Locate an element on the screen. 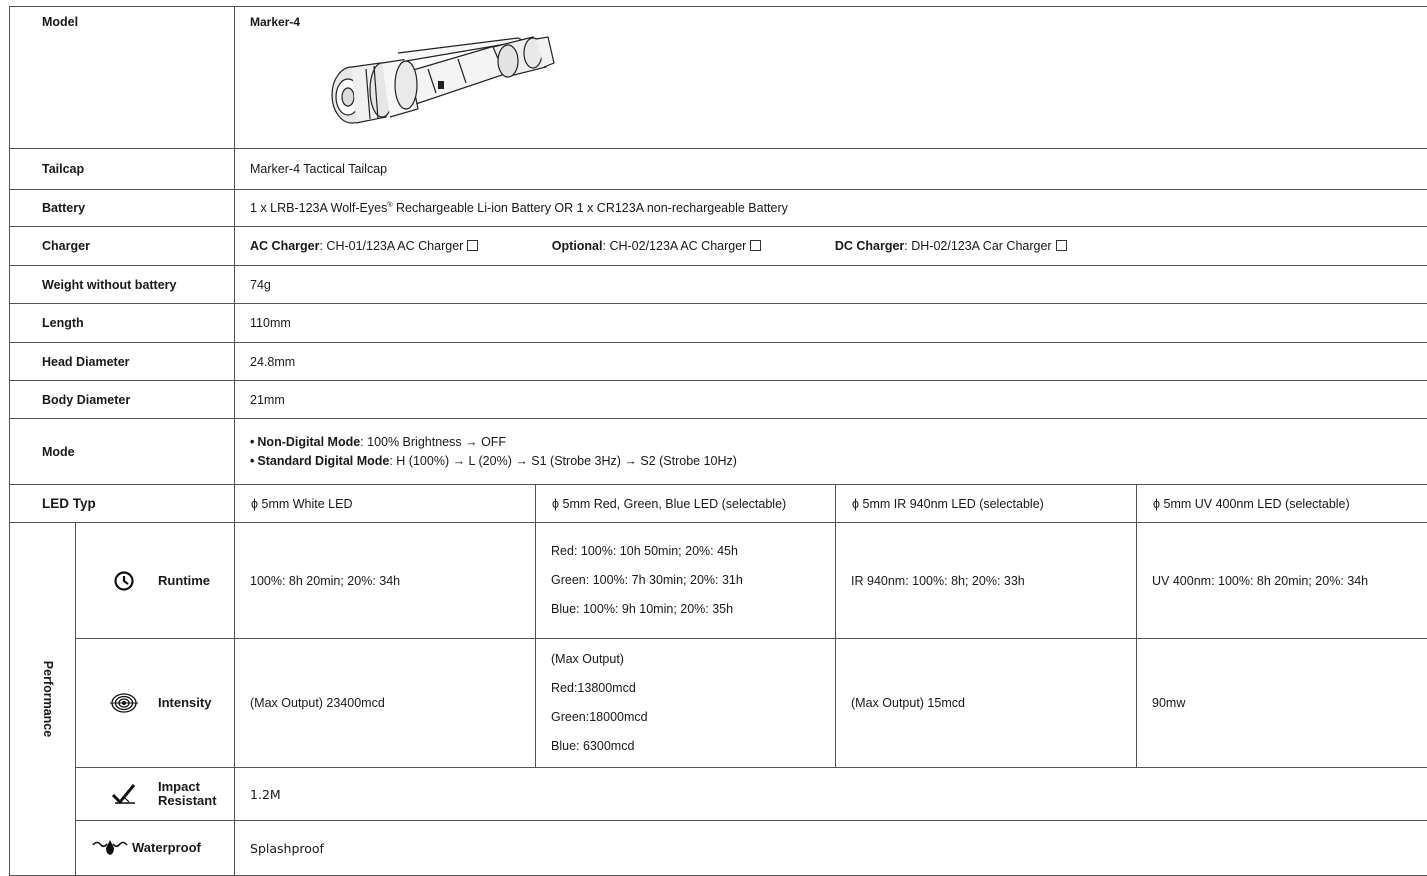  intensity-blue: Blue: 6300mcd is located at coordinates (693, 746).